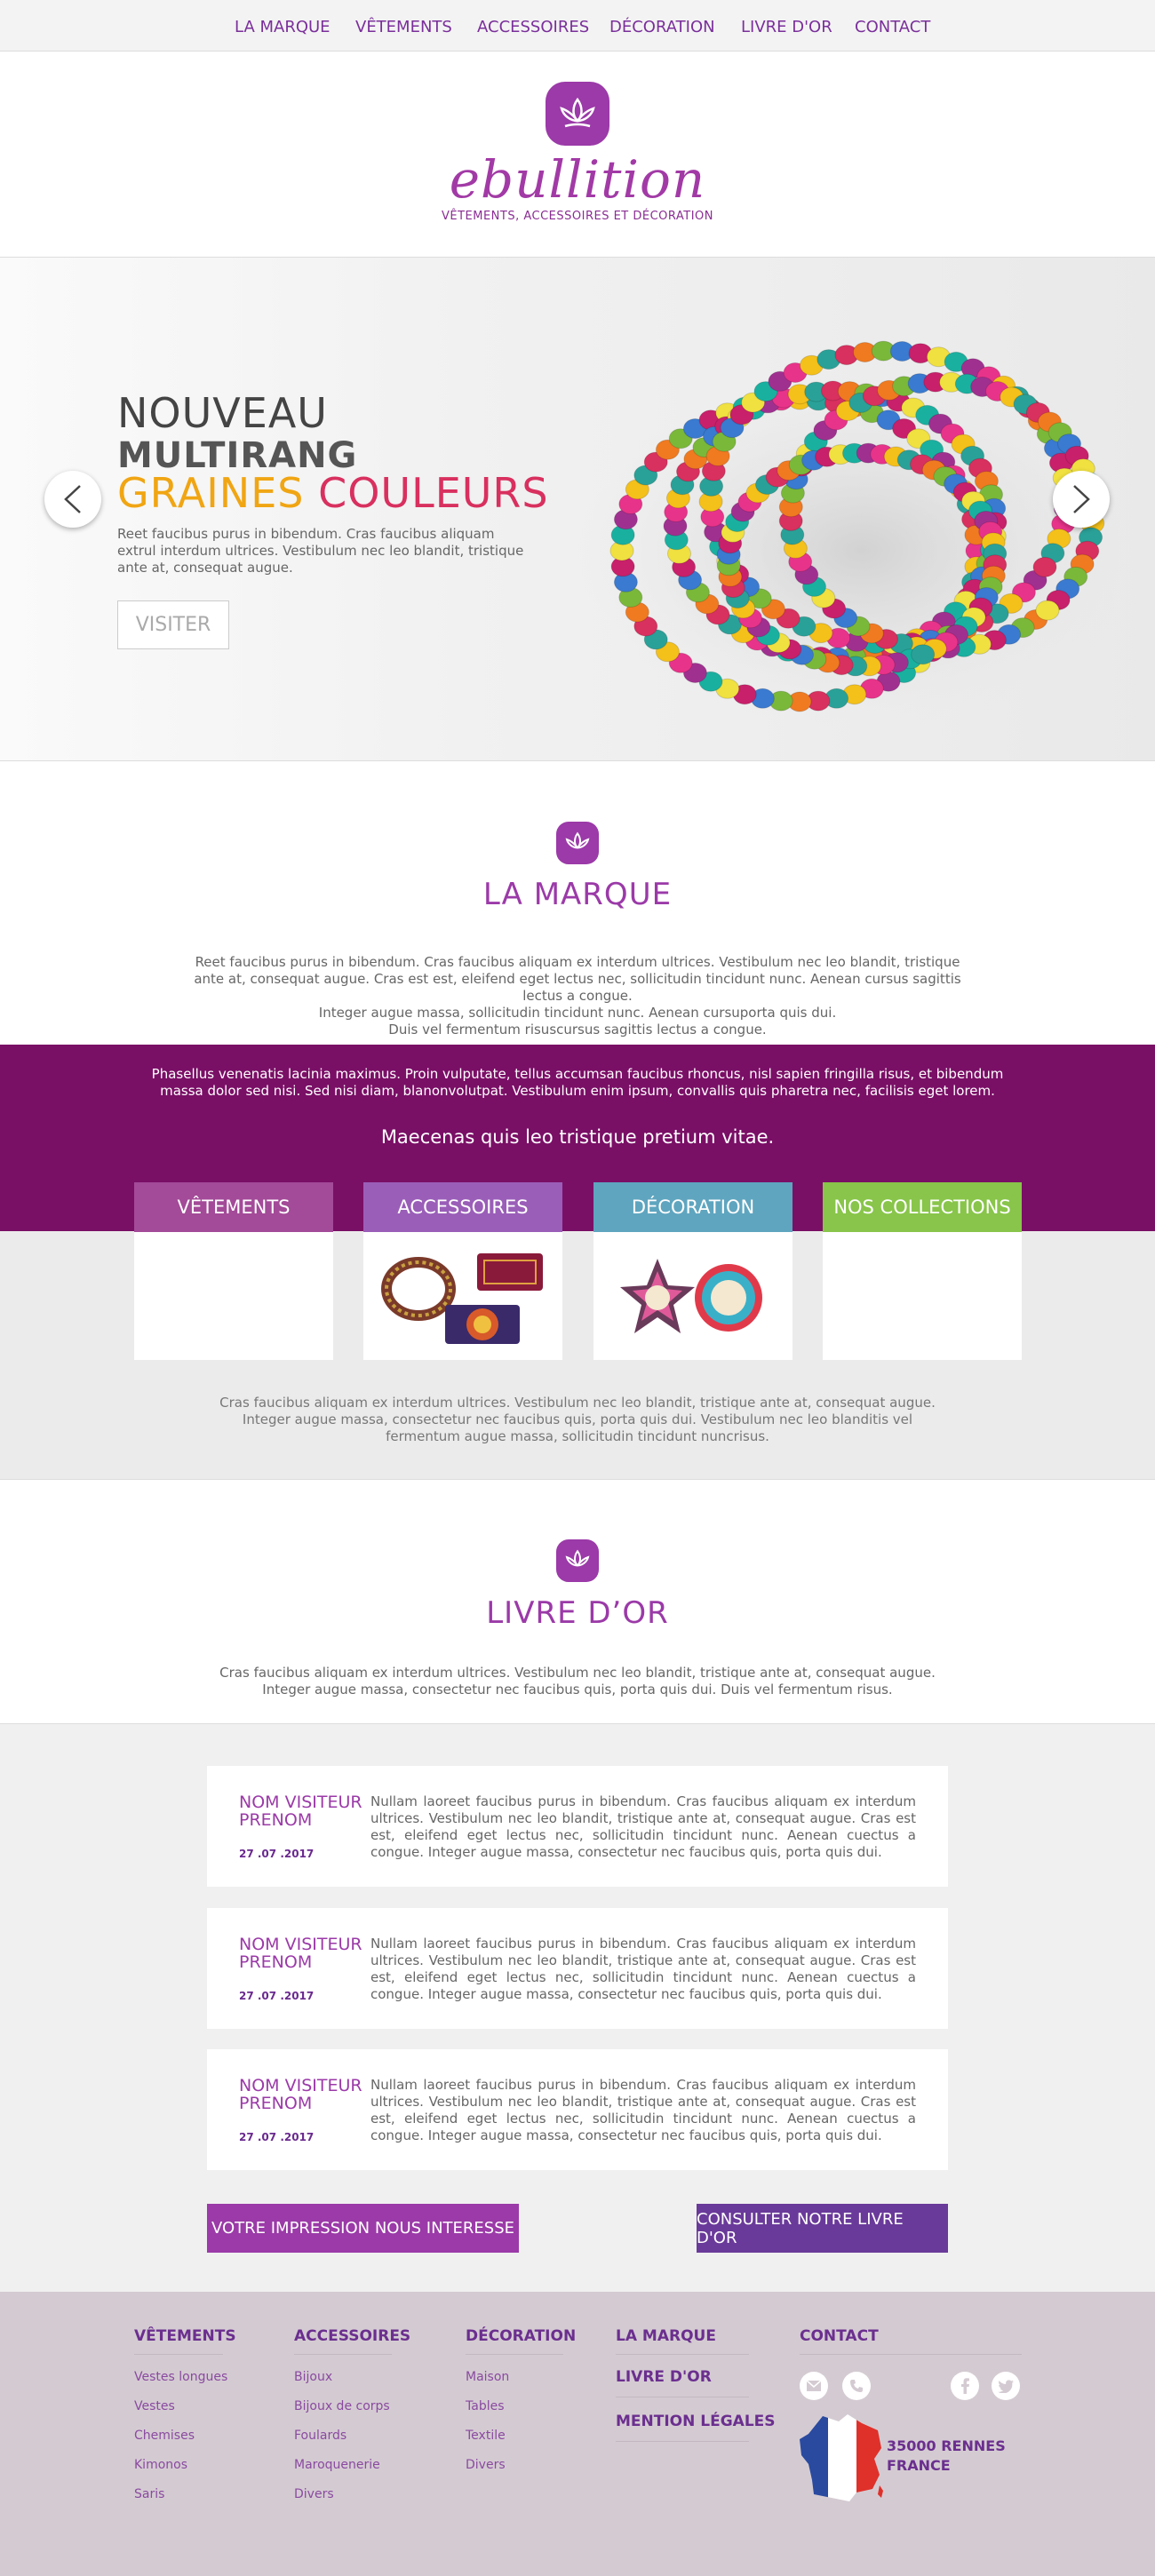 This screenshot has height=2576, width=1155. I want to click on view-guestbook-button: CONSULTER NOTRE LIVRE D'OR, so click(822, 2228).